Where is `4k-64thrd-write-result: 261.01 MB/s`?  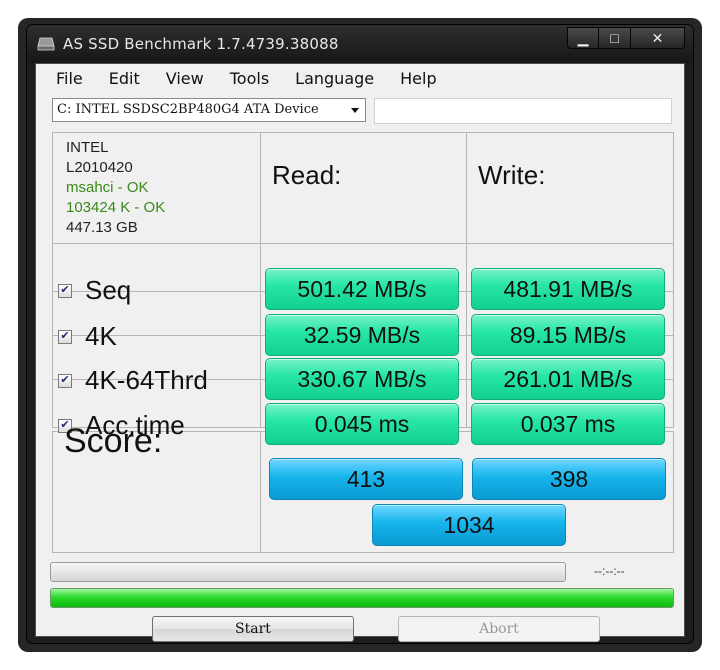
4k-64thrd-write-result: 261.01 MB/s is located at coordinates (568, 379).